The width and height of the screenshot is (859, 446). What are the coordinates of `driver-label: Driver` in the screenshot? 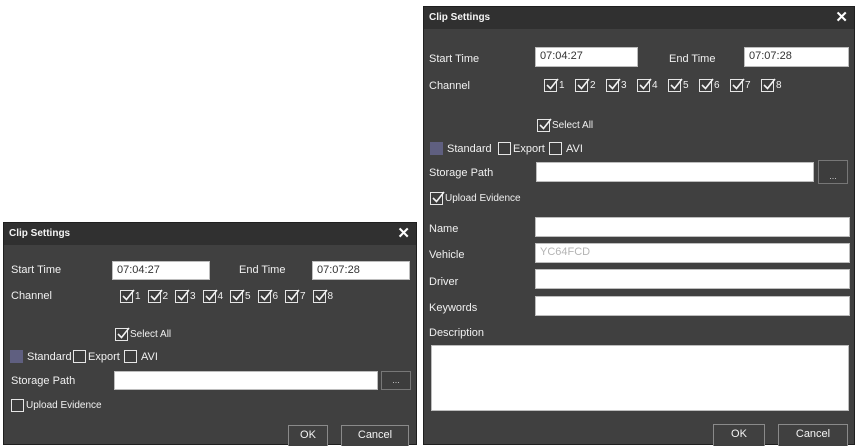 It's located at (444, 282).